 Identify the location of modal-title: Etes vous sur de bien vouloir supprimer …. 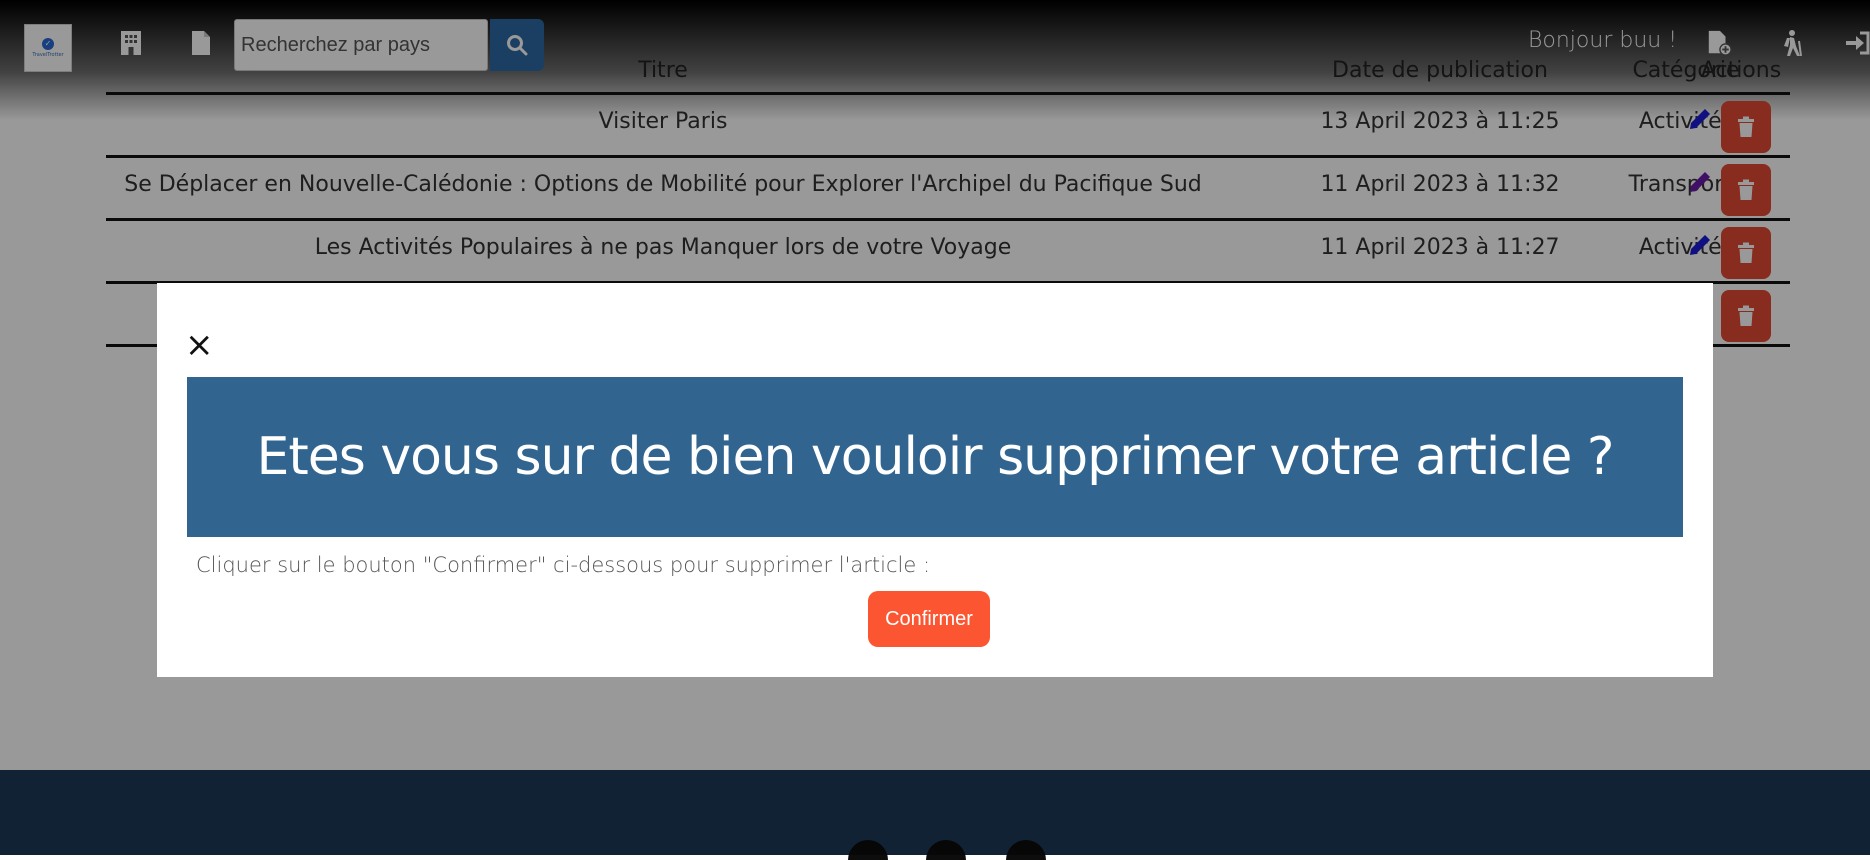
(935, 457).